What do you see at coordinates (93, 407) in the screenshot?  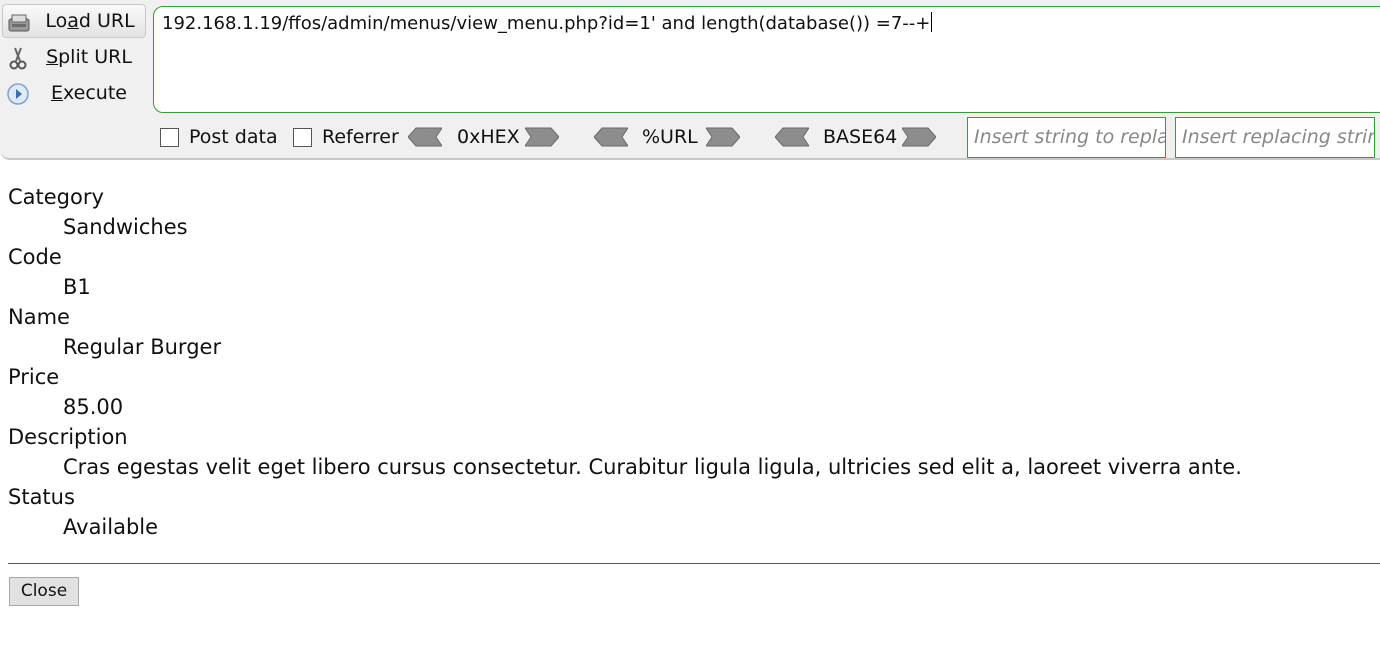 I see `price-value: 85.00` at bounding box center [93, 407].